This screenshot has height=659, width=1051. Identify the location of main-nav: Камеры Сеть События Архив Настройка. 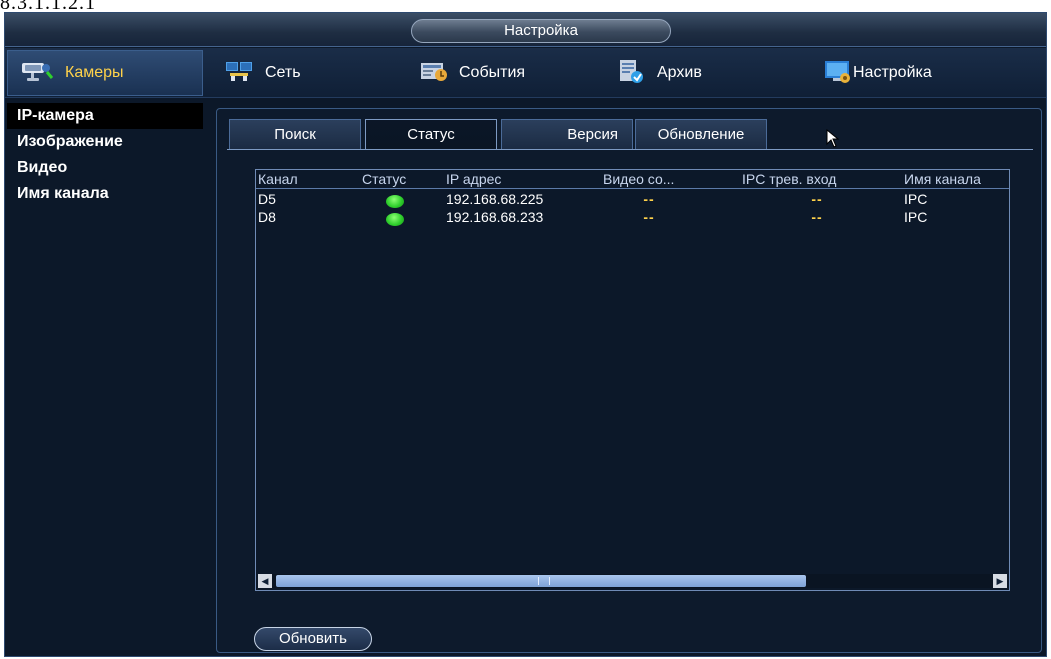
(525, 73).